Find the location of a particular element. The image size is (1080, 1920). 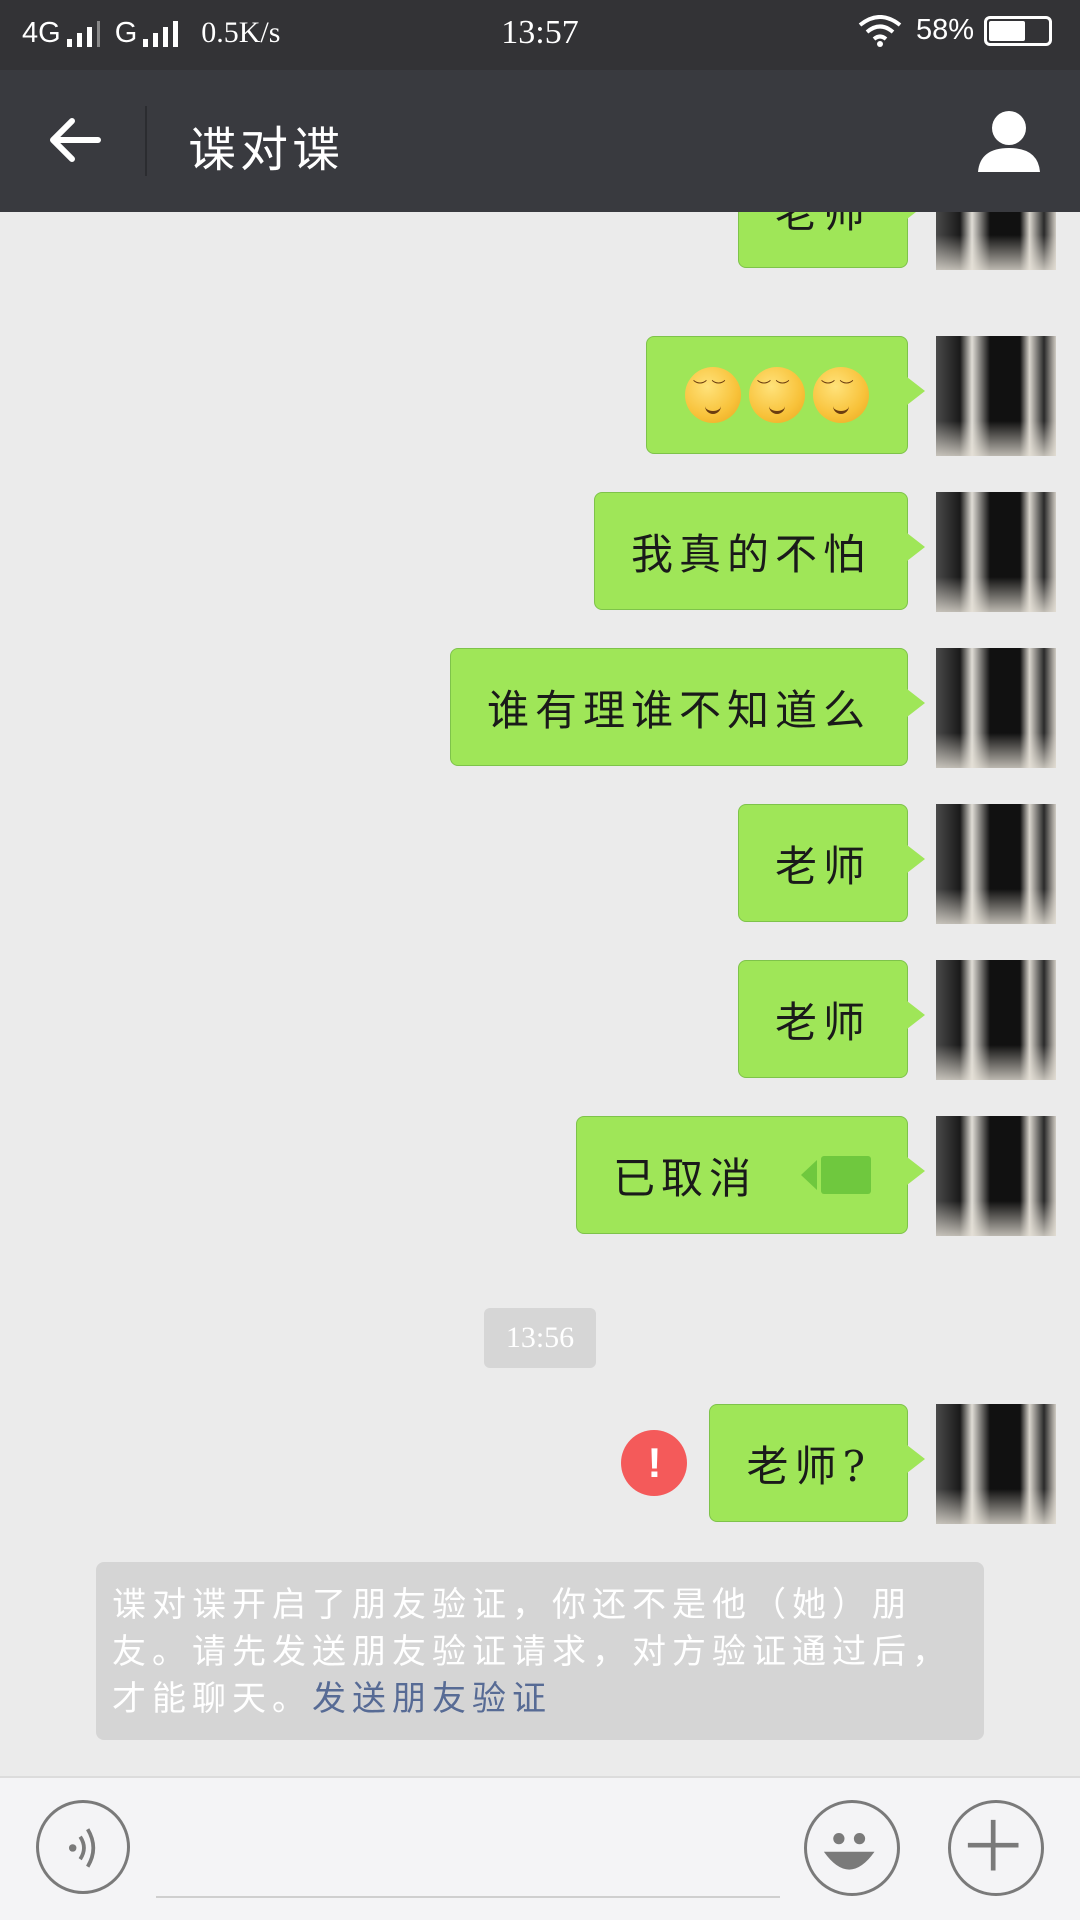

send-failed-icon: ! is located at coordinates (654, 1463).